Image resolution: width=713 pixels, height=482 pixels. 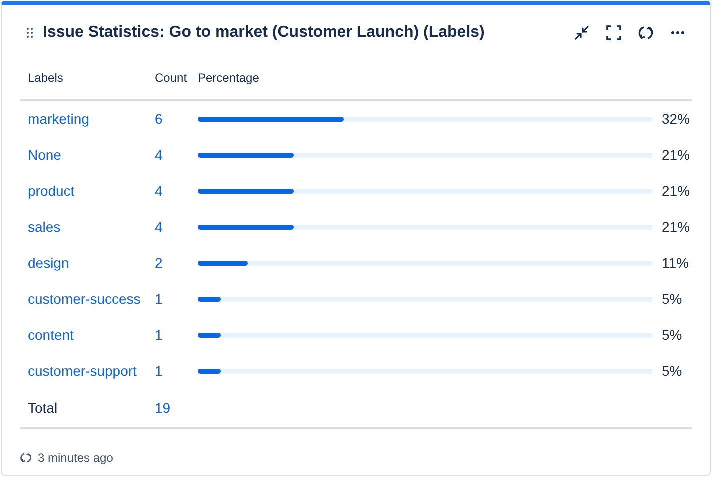 I want to click on percentage-text: 32%, so click(x=676, y=119).